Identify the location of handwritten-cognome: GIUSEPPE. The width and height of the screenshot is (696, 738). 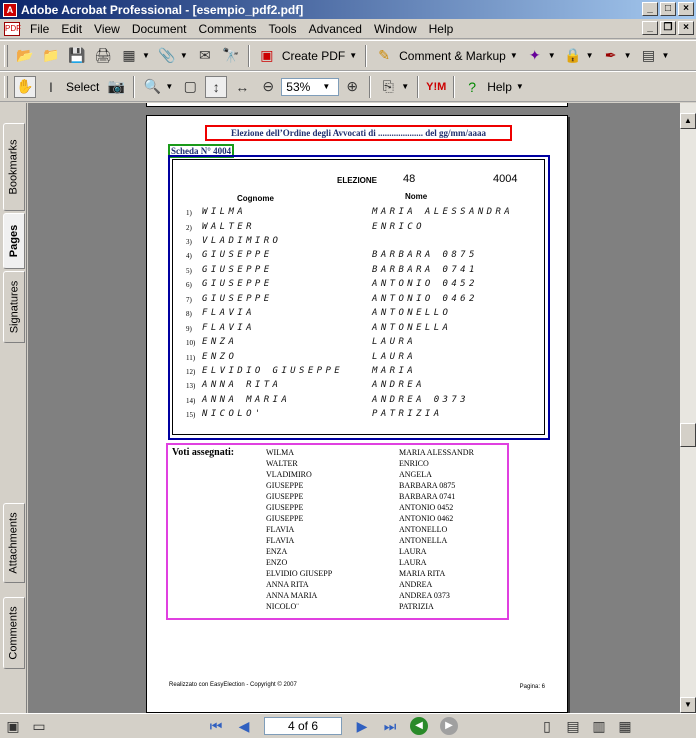
(237, 284).